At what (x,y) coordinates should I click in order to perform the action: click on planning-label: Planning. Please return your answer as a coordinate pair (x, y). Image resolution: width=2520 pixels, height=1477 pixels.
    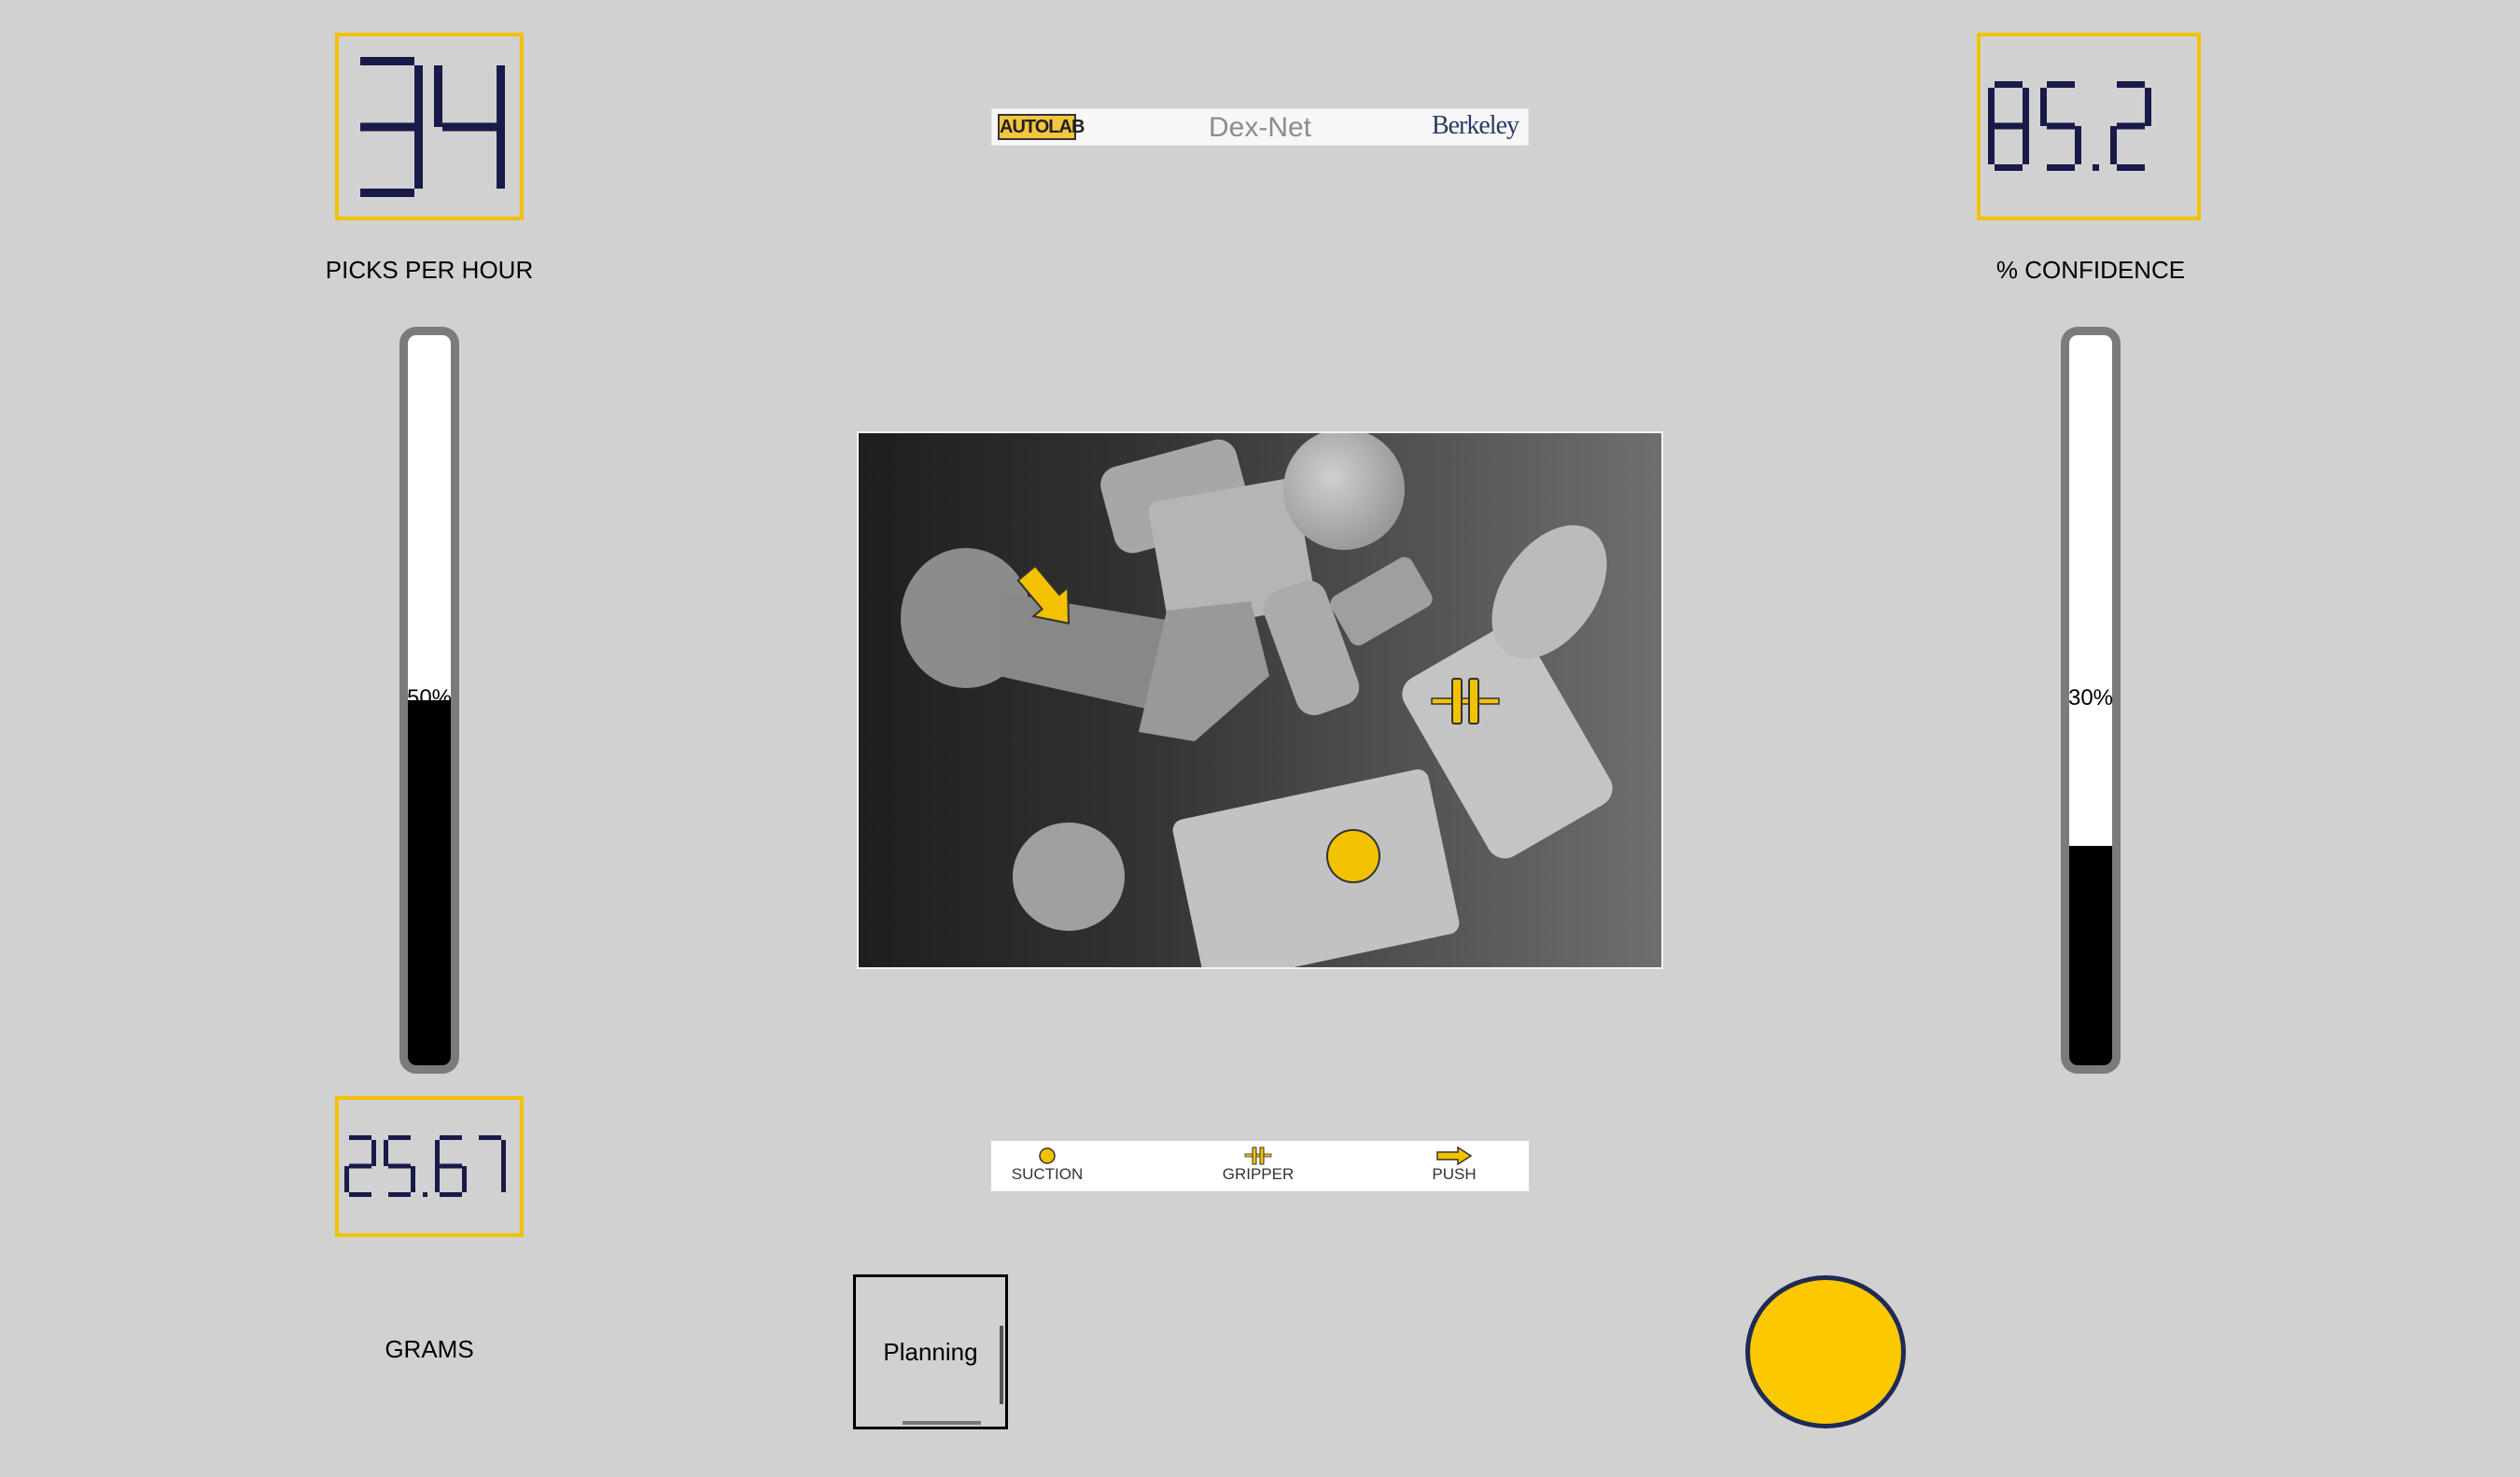
    Looking at the image, I should click on (930, 1351).